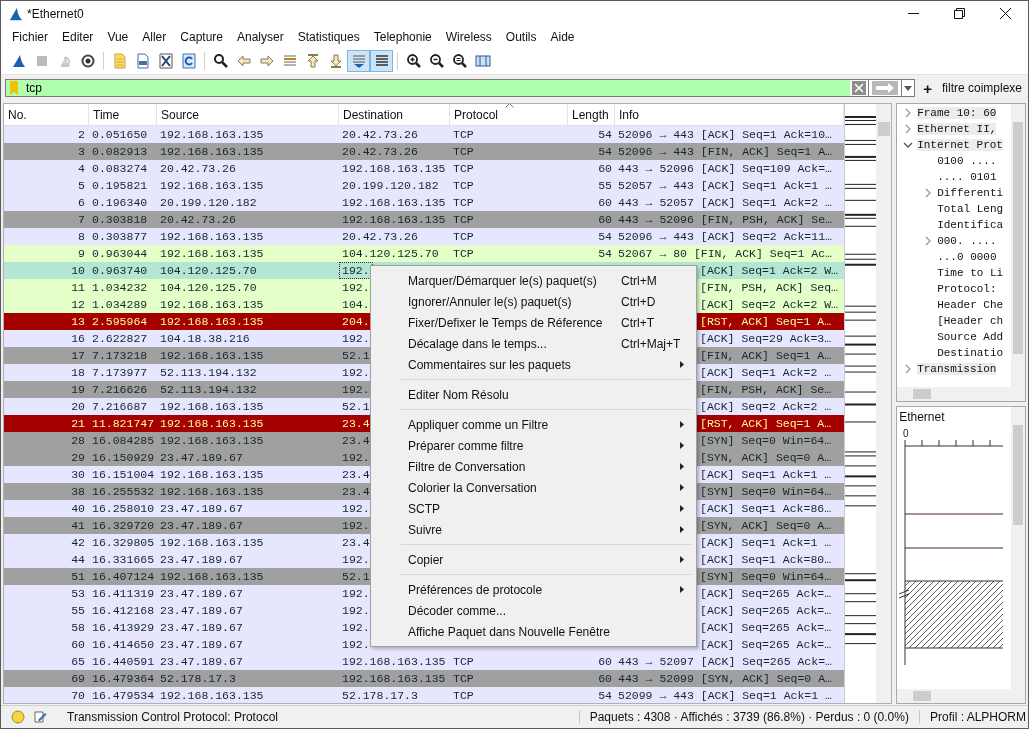  What do you see at coordinates (78, 407) in the screenshot?
I see `table-cell-text: 20` at bounding box center [78, 407].